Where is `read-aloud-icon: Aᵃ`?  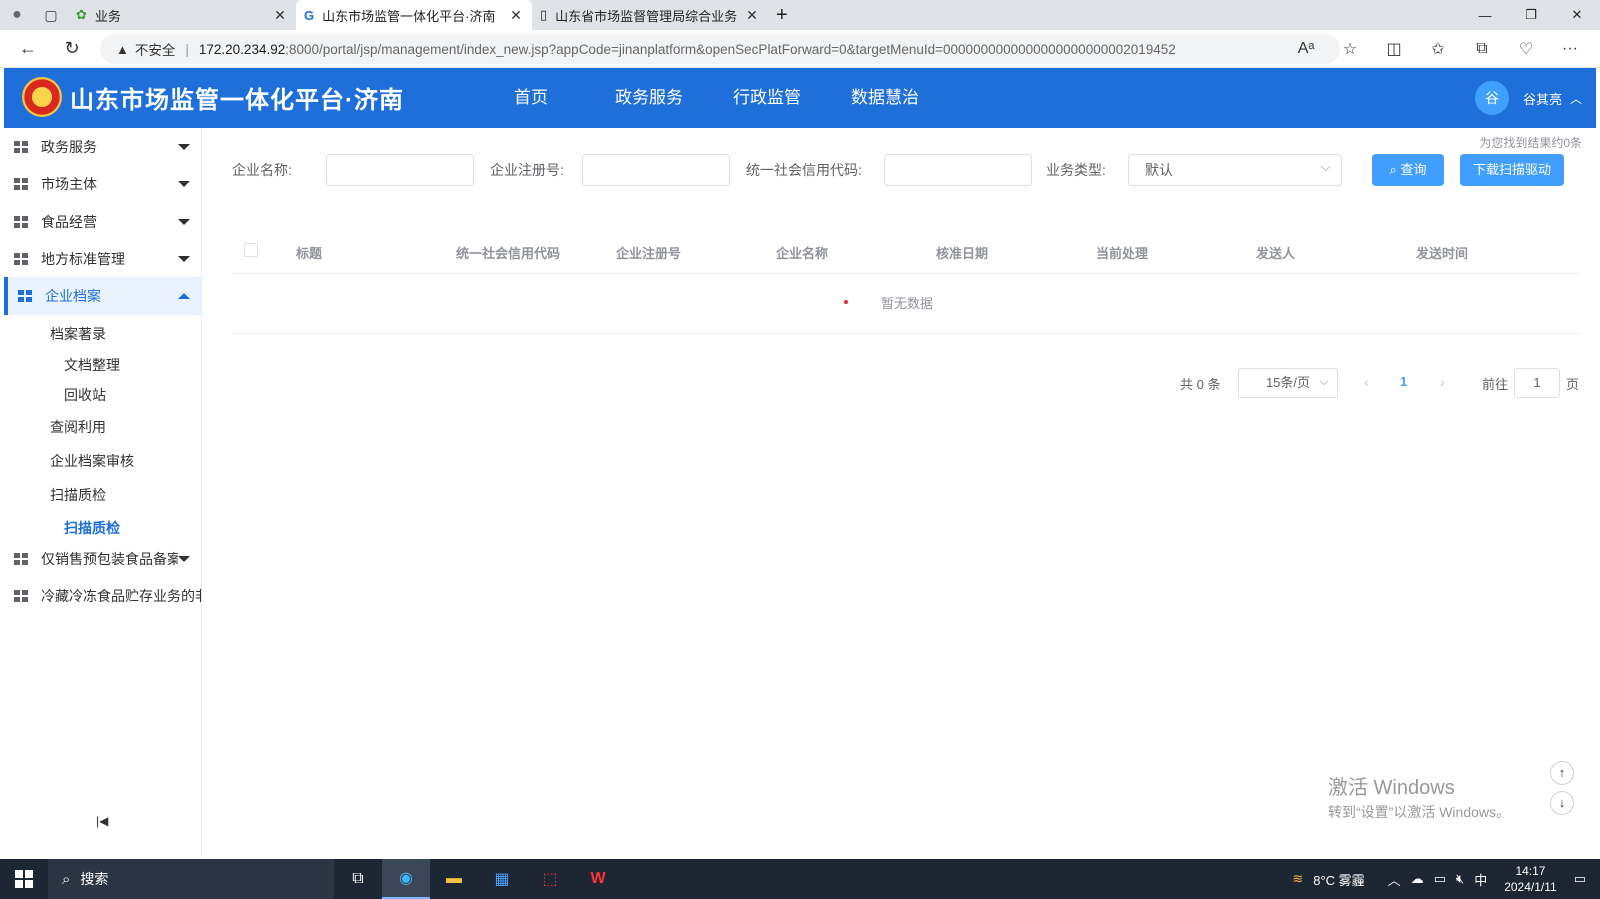 read-aloud-icon: Aᵃ is located at coordinates (1306, 49).